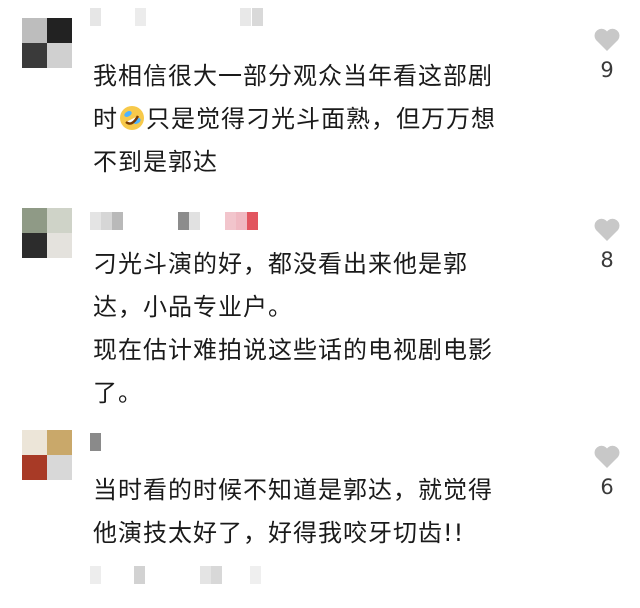  What do you see at coordinates (607, 54) in the screenshot?
I see `like-button: 9` at bounding box center [607, 54].